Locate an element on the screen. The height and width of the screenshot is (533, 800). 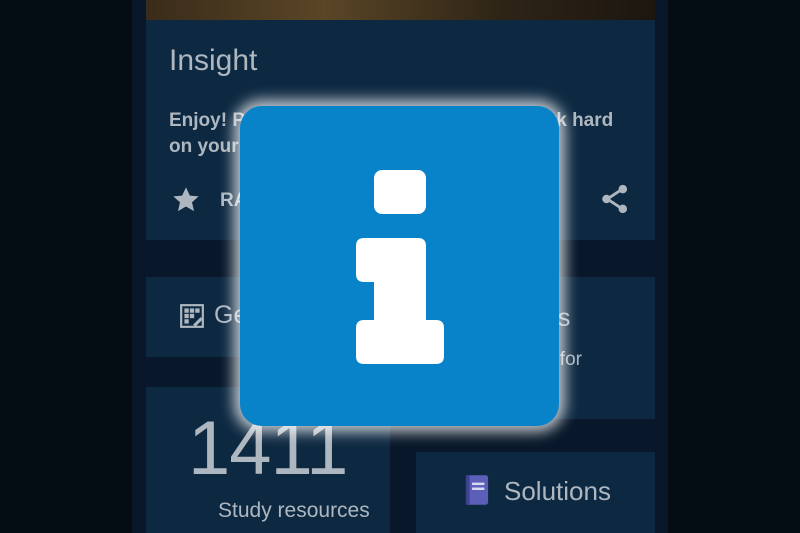
notebook-icon is located at coordinates (477, 490).